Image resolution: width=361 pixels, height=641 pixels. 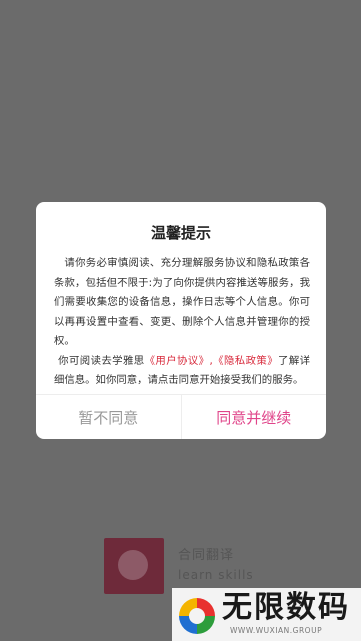 I want to click on app-logo-mark-icon, so click(x=133, y=565).